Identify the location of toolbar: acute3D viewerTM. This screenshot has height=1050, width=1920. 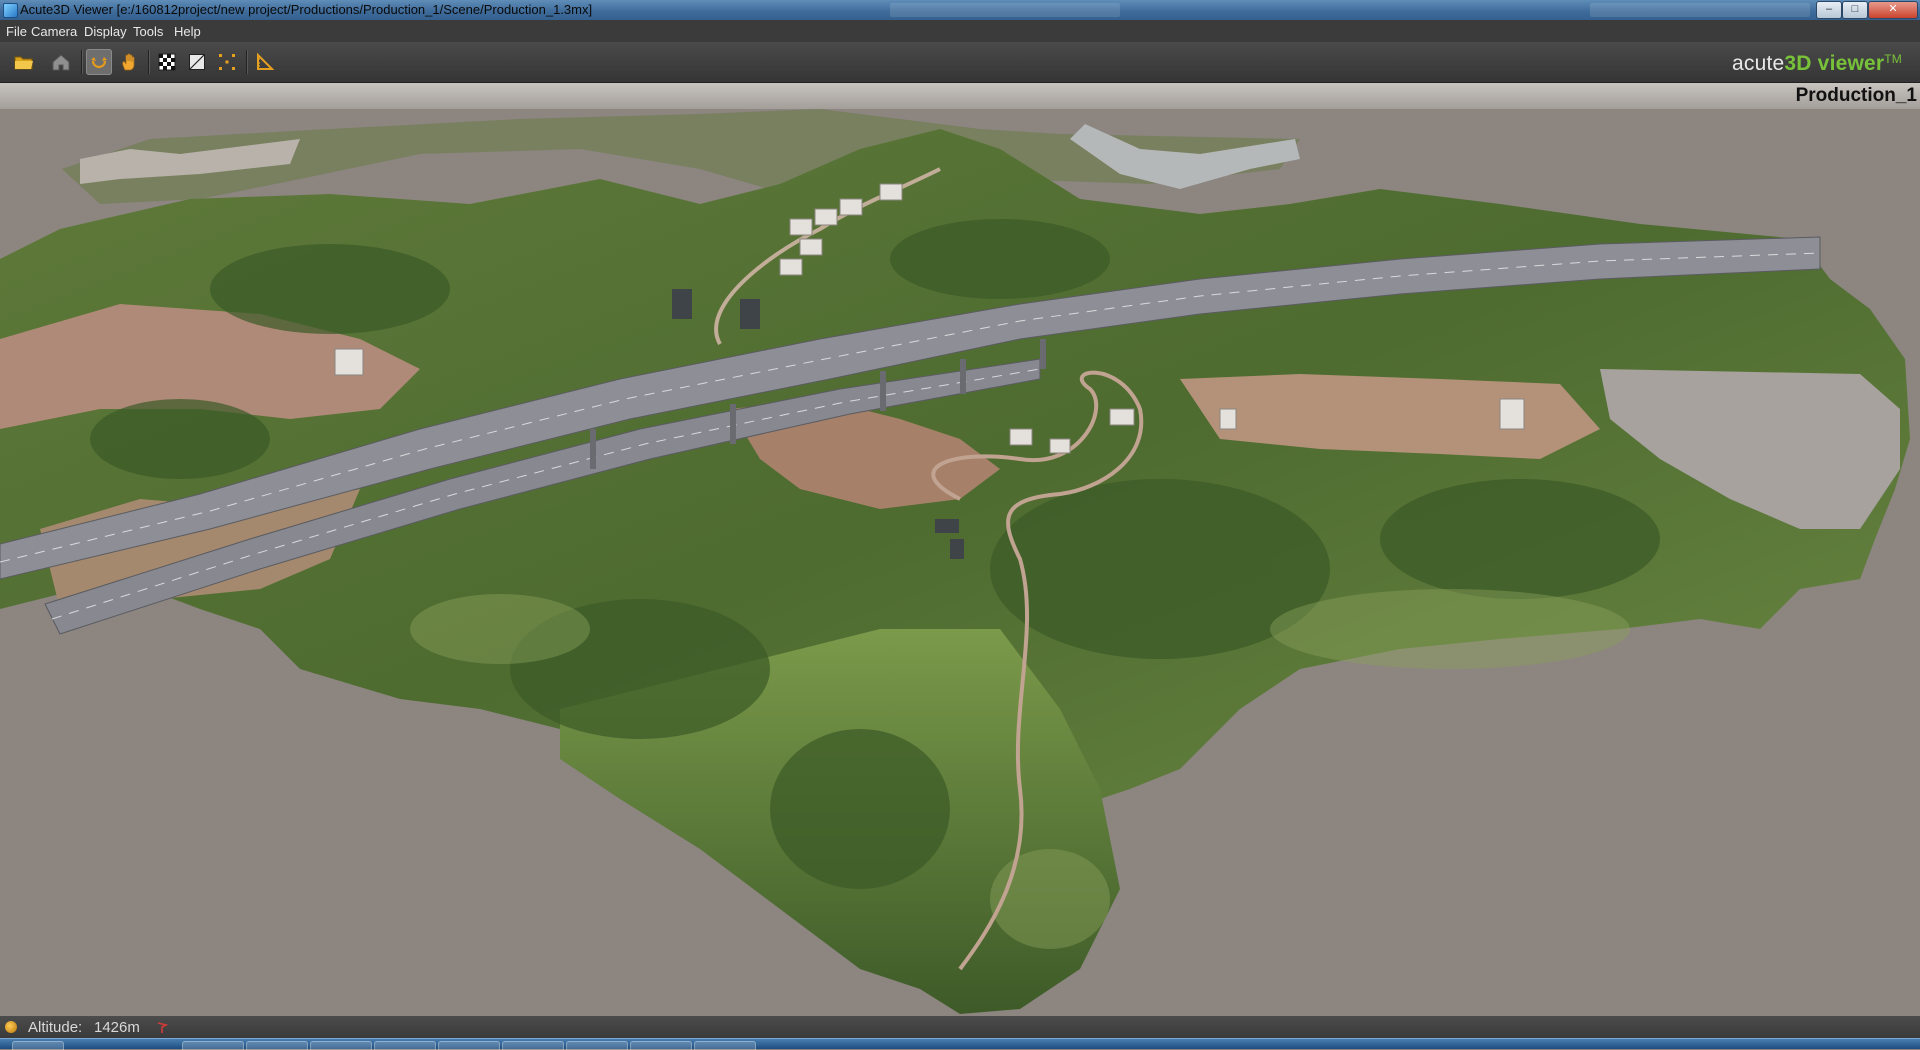
(960, 62).